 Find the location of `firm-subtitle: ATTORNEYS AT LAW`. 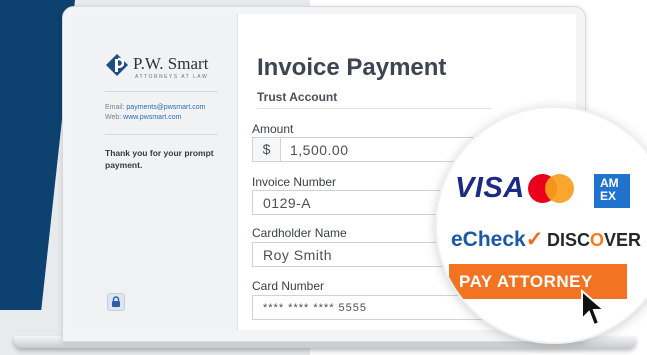

firm-subtitle: ATTORNEYS AT LAW is located at coordinates (172, 77).